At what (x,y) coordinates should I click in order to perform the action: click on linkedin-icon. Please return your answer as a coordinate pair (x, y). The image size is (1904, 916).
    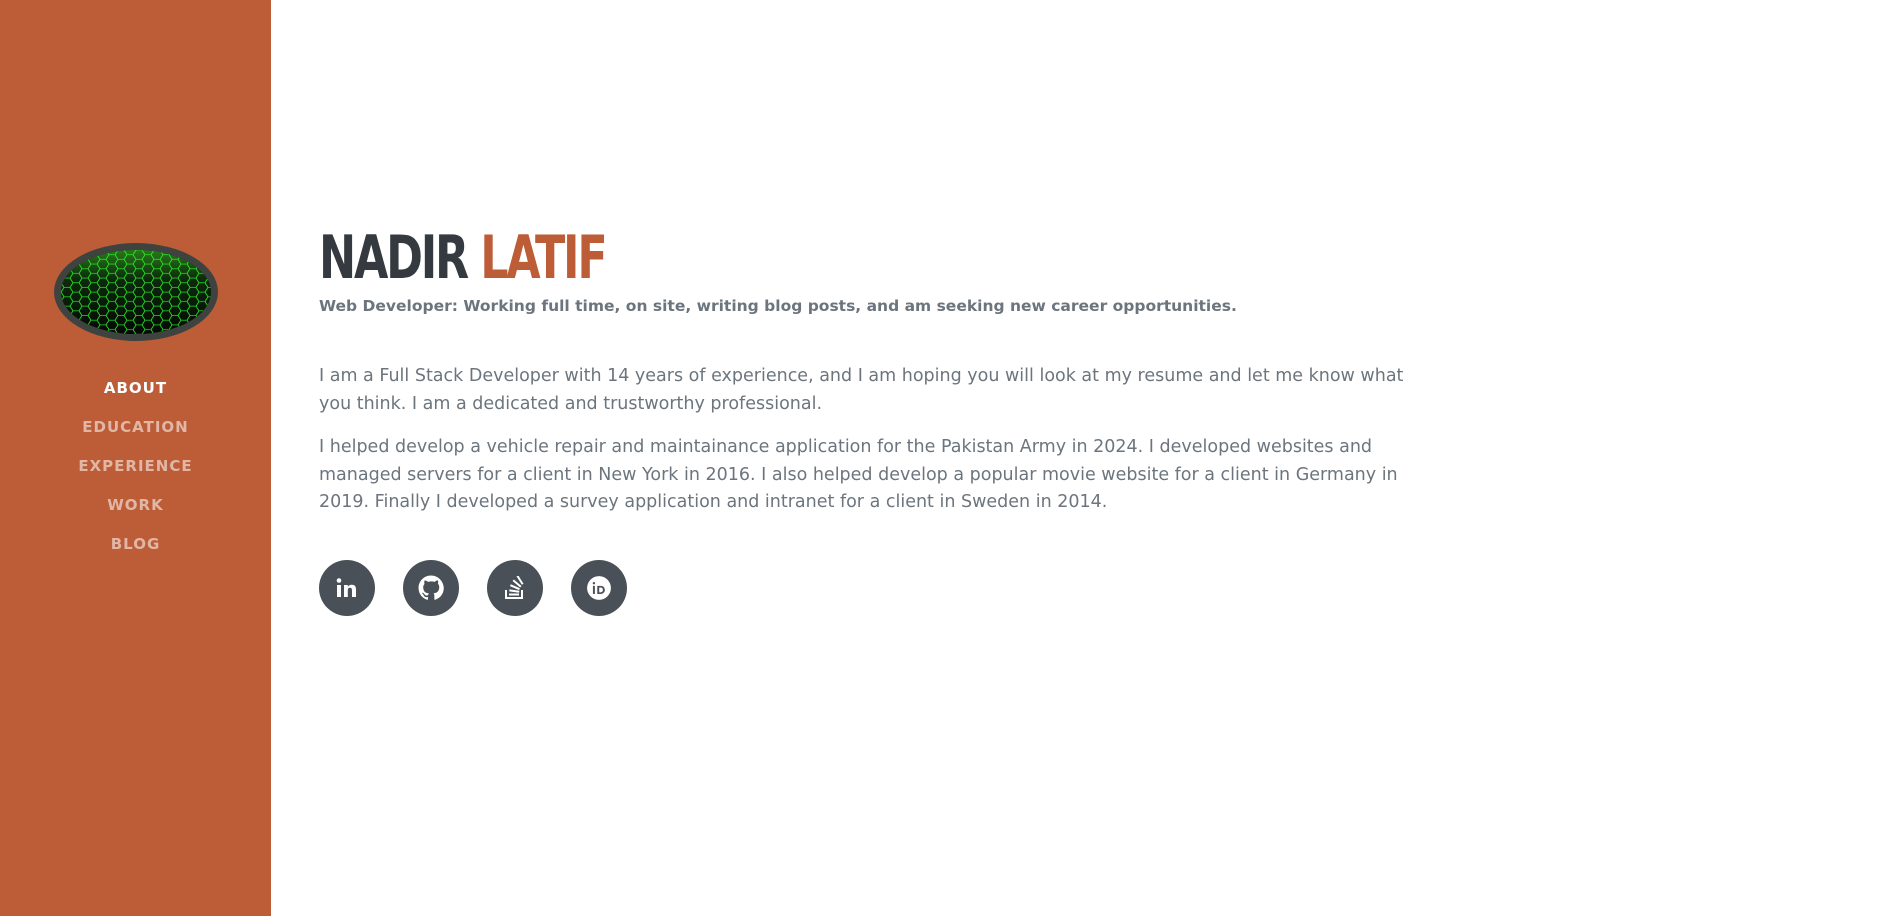
    Looking at the image, I should click on (346, 587).